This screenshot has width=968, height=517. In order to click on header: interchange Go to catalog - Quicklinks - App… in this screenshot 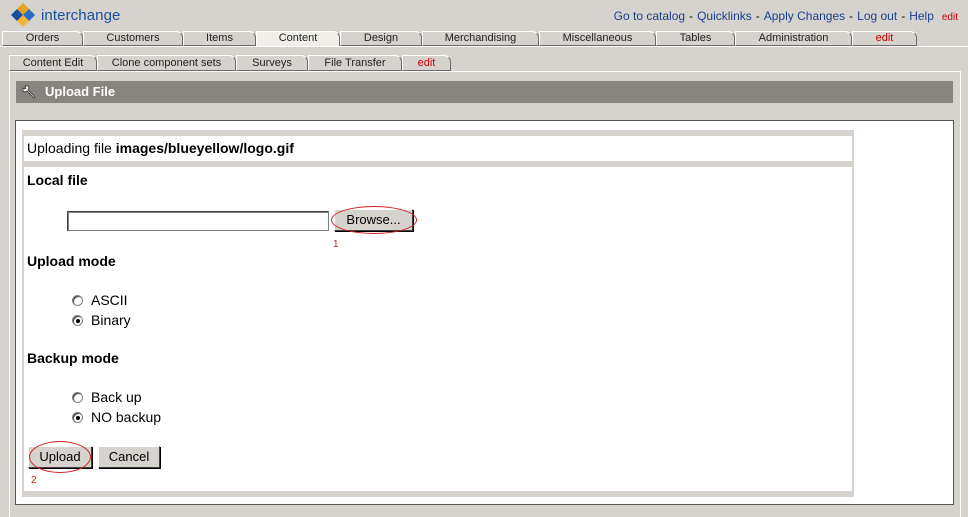, I will do `click(484, 16)`.